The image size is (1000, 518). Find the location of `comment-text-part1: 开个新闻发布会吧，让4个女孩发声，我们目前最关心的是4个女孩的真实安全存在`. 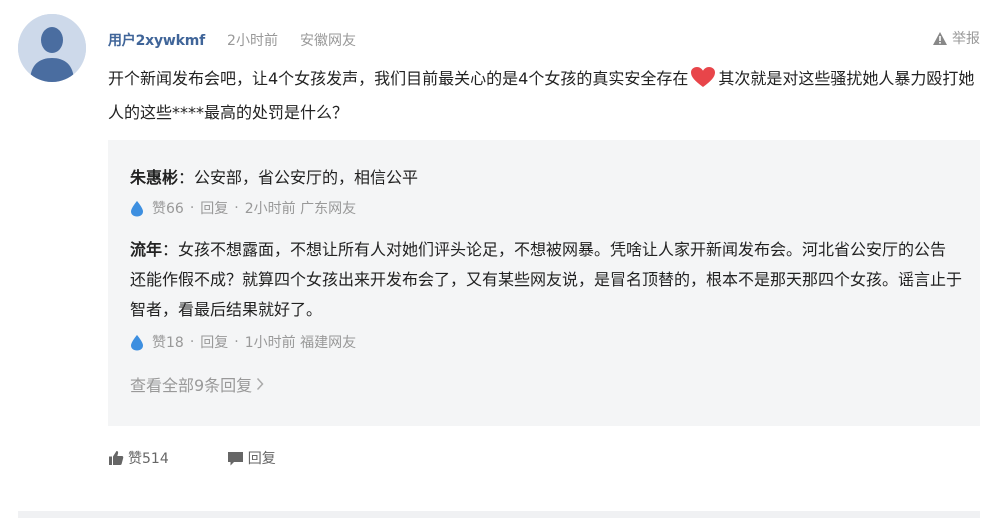

comment-text-part1: 开个新闻发布会吧，让4个女孩发声，我们目前最关心的是4个女孩的真实安全存在 is located at coordinates (398, 78).